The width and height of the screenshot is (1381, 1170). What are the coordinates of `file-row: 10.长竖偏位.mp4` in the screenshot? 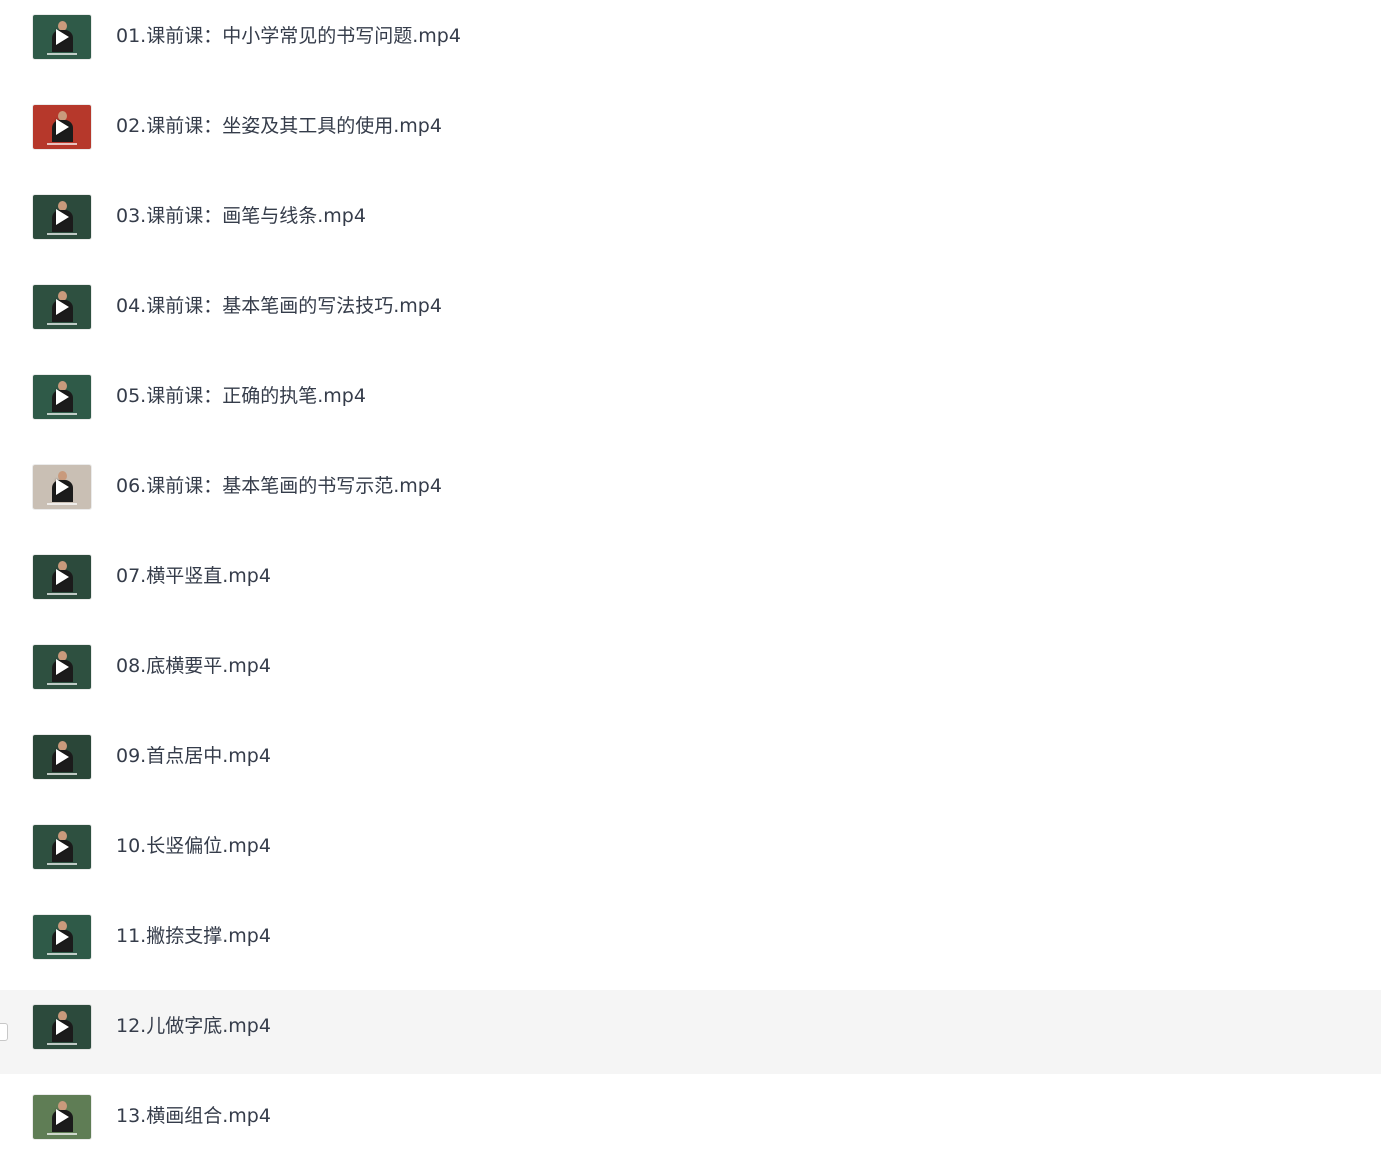 It's located at (690, 852).